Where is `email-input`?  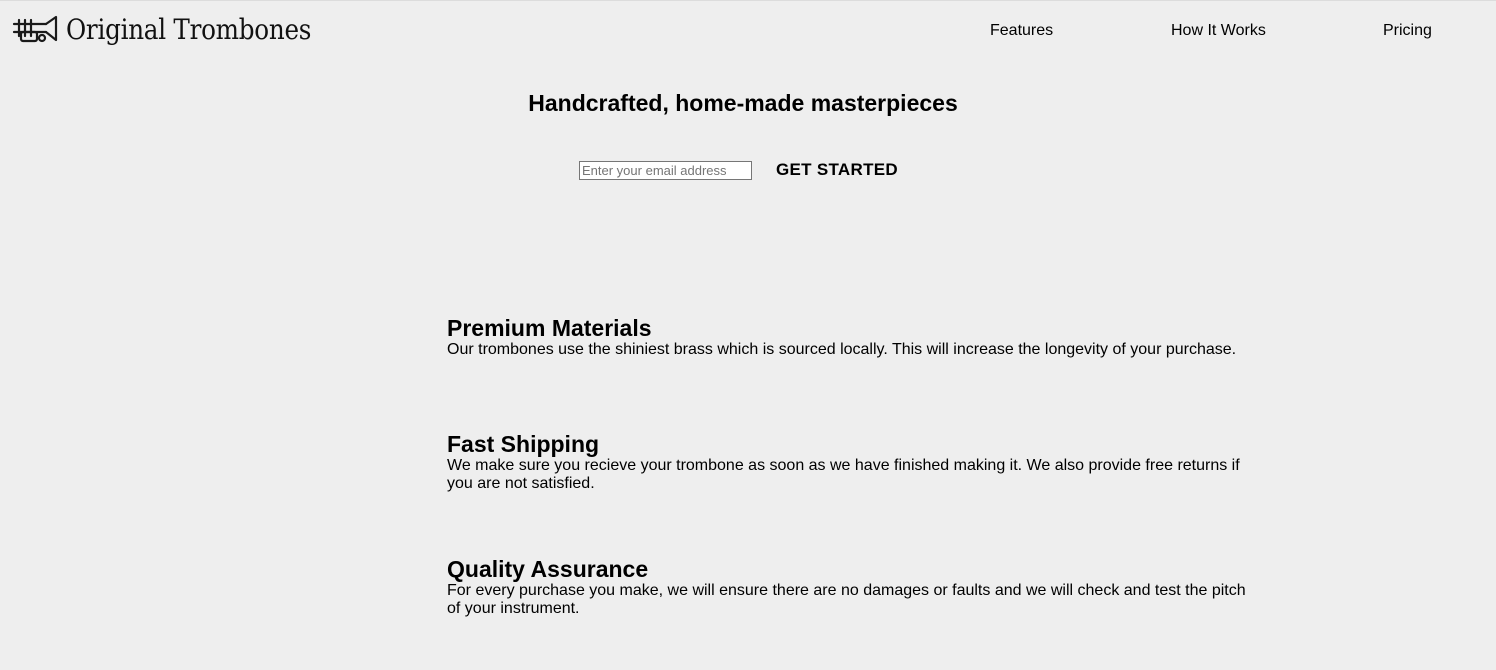
email-input is located at coordinates (665, 170).